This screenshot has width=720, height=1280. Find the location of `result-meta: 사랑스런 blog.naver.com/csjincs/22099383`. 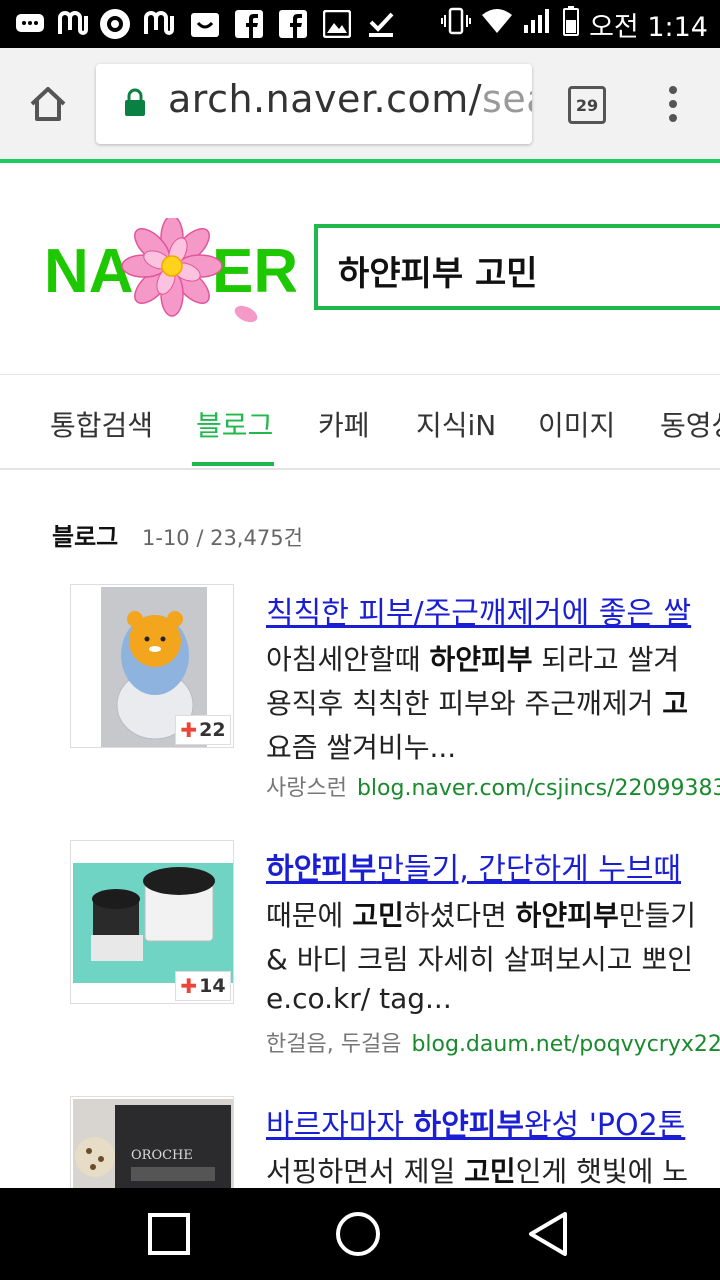

result-meta: 사랑스런 blog.naver.com/csjincs/22099383 is located at coordinates (493, 786).